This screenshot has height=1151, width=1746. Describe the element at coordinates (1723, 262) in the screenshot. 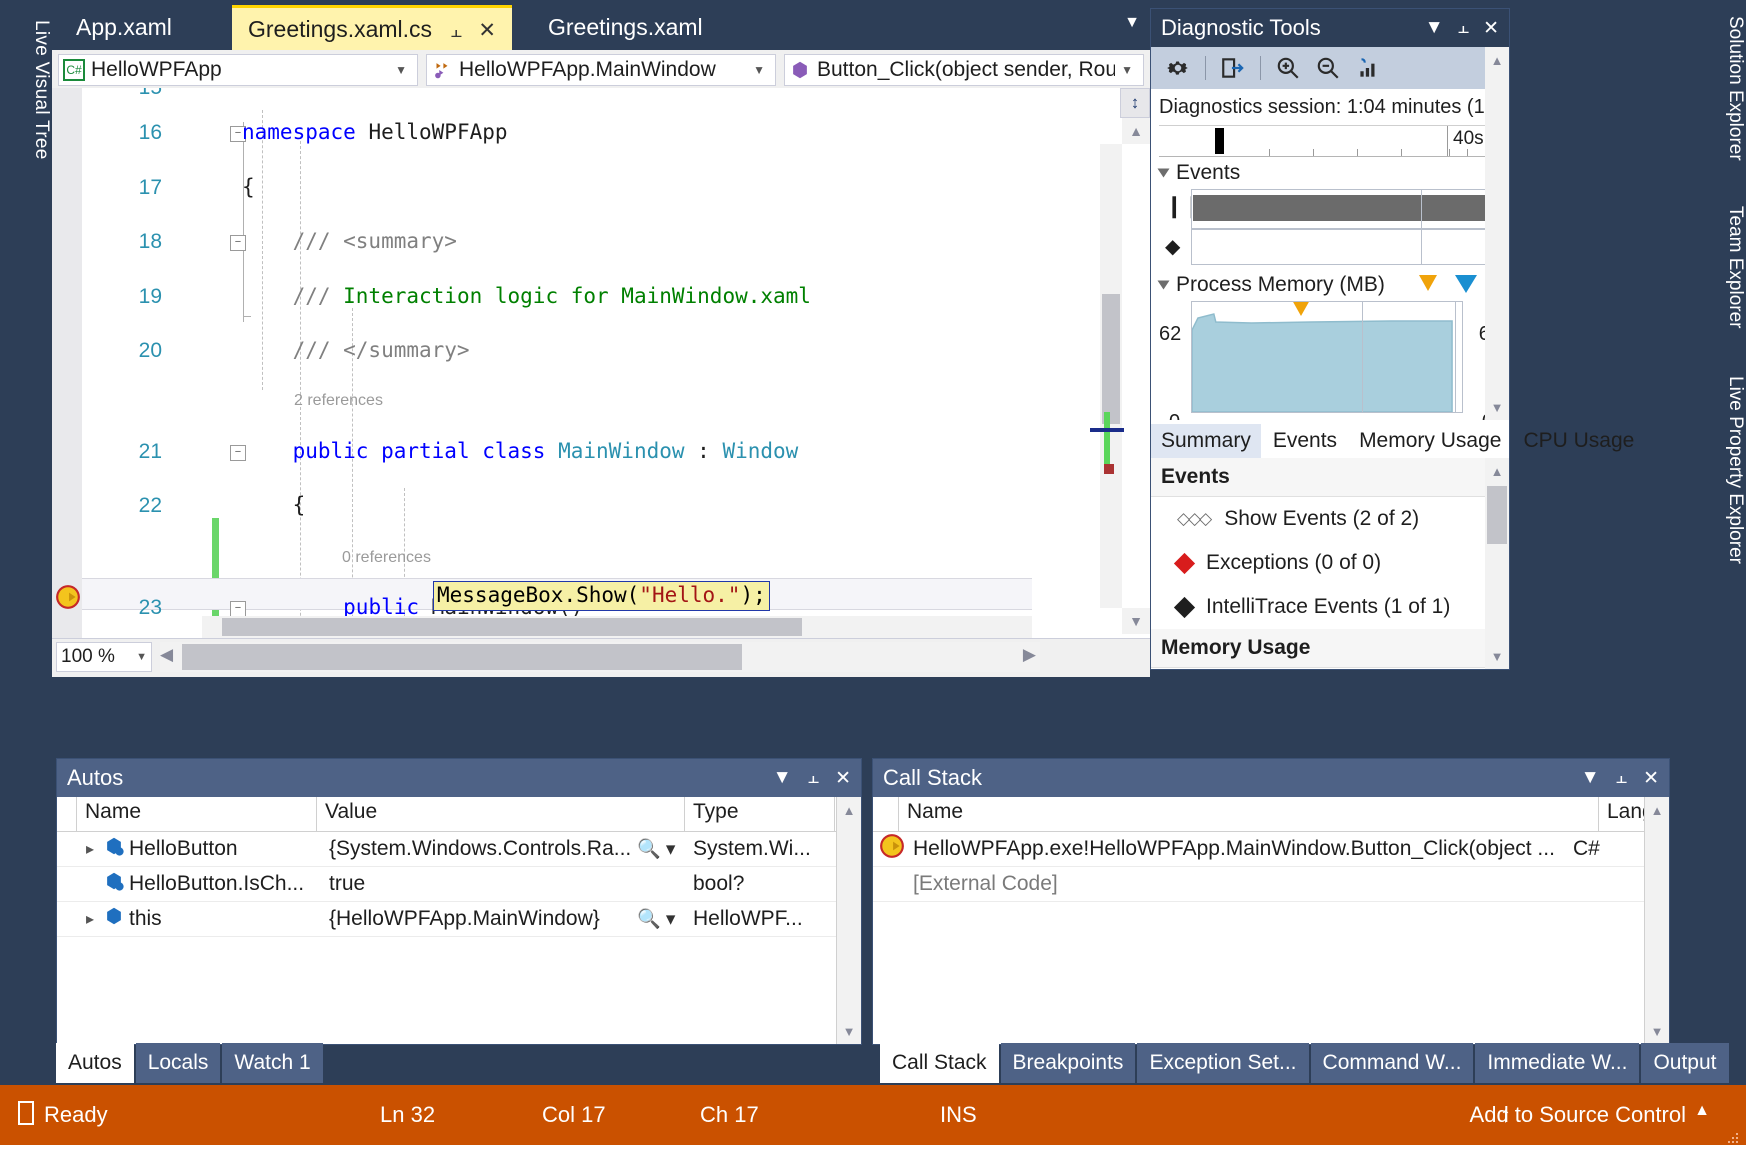

I see `sidebar-item-team-explorer: Team Explorer` at that location.